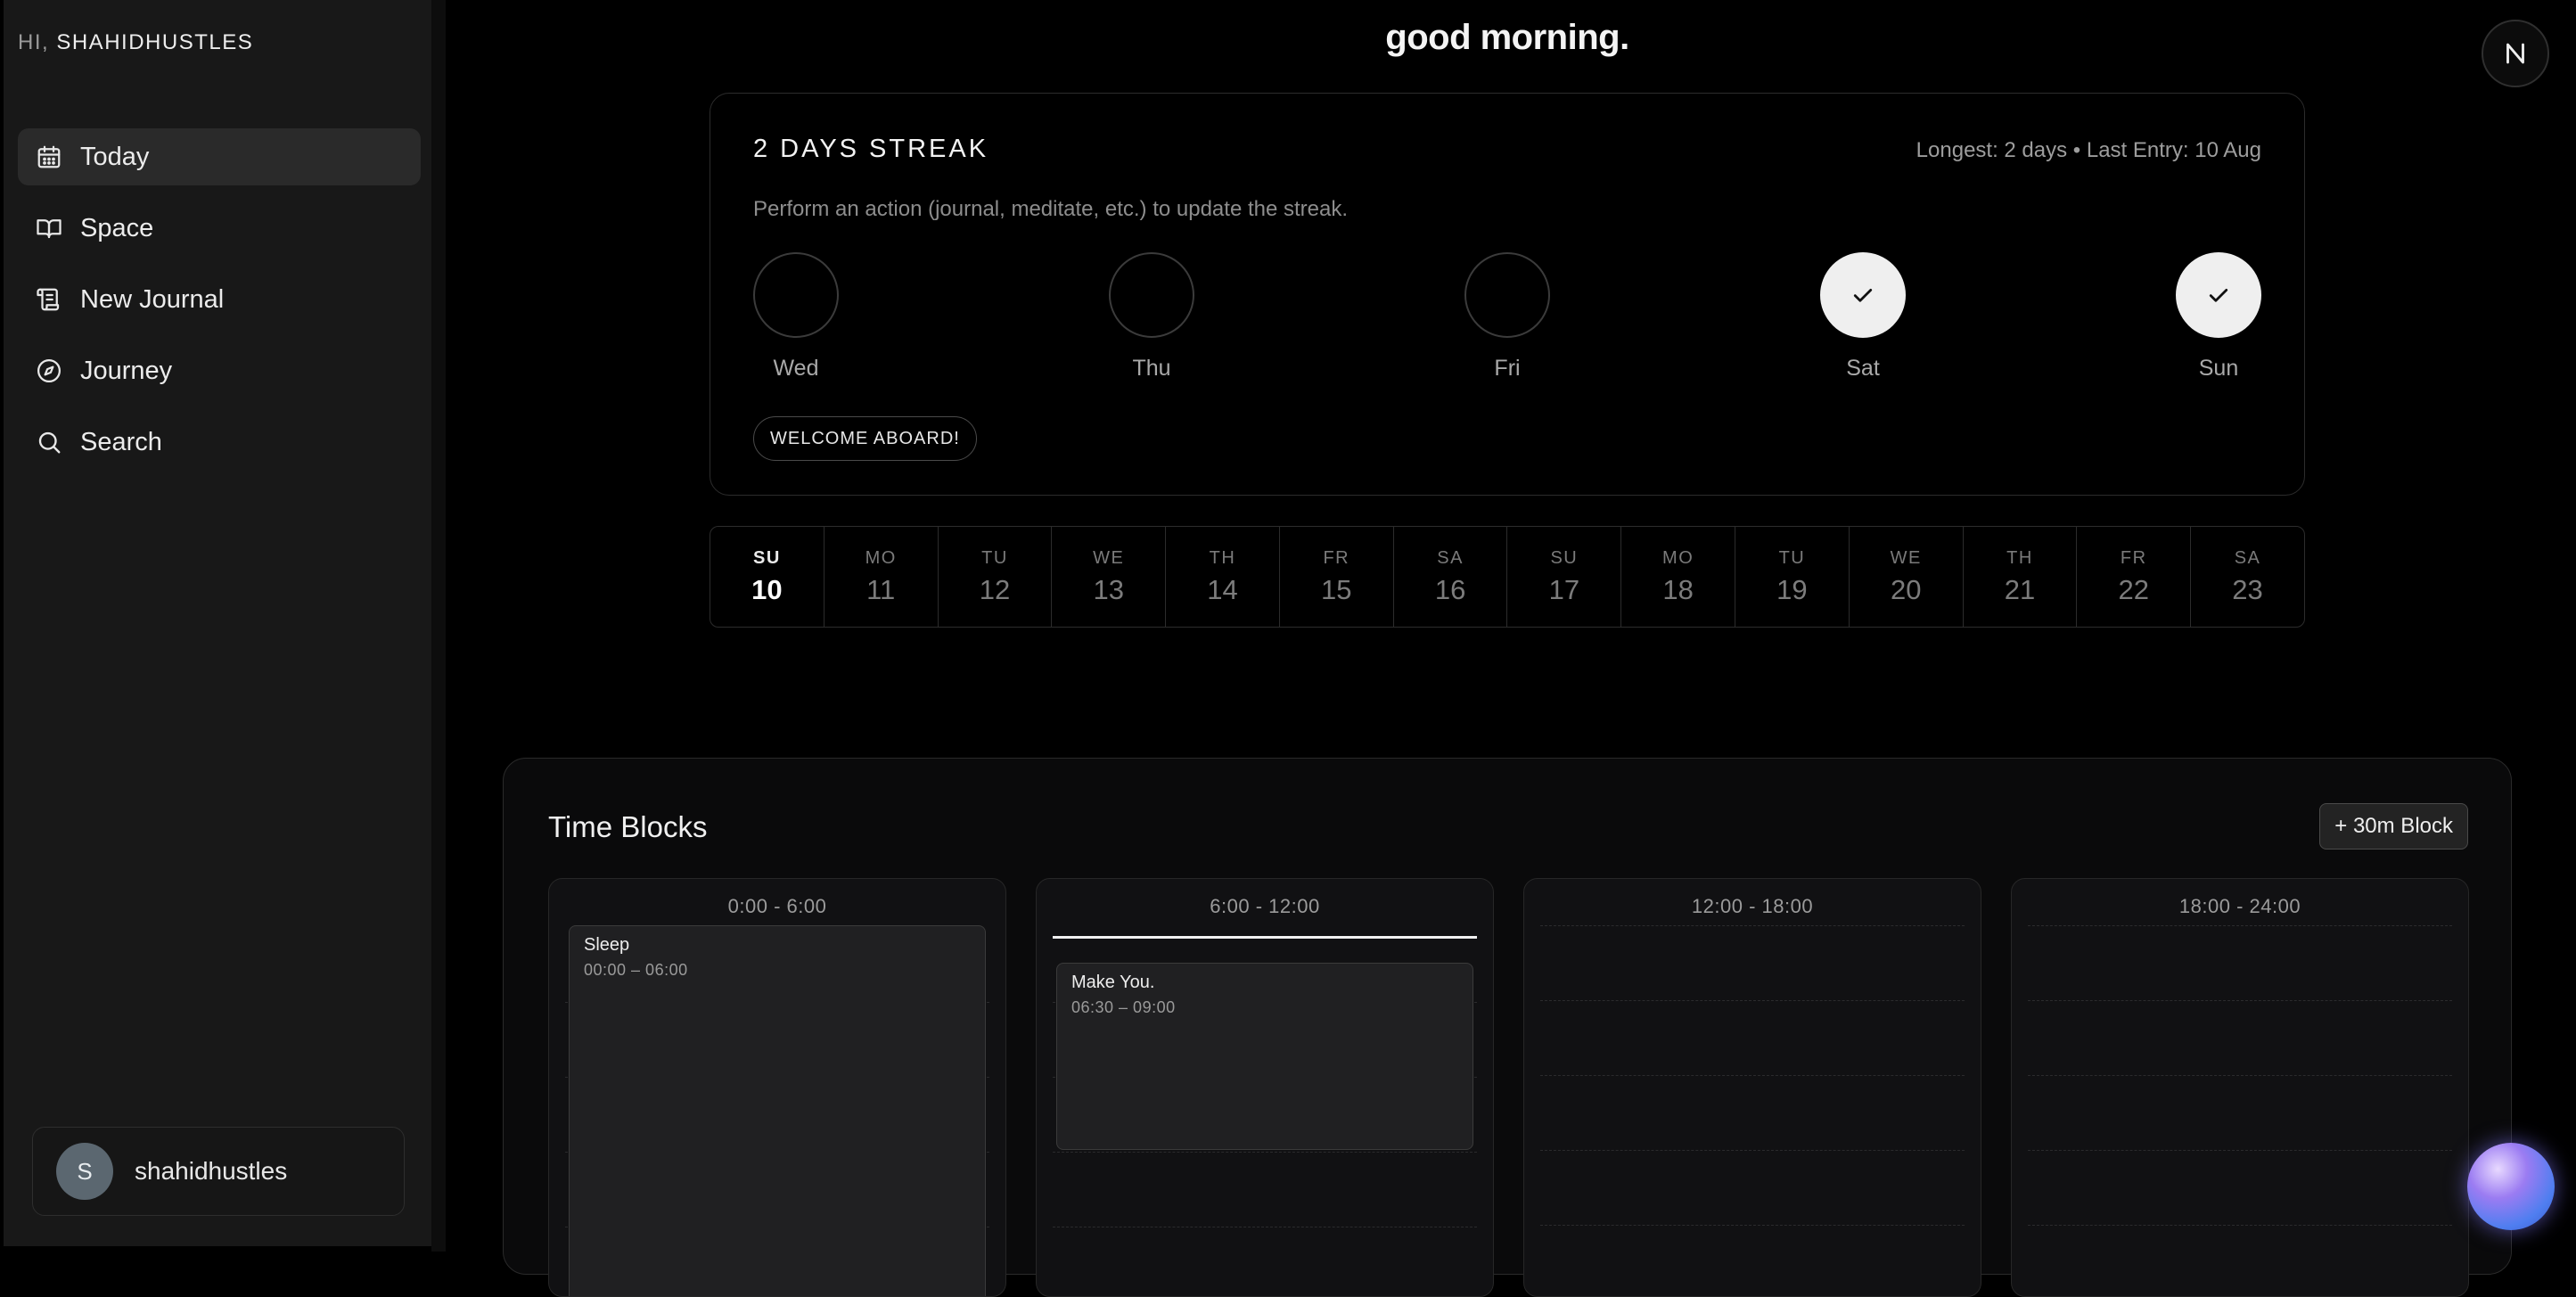  I want to click on date-cell: TU 19, so click(1792, 577).